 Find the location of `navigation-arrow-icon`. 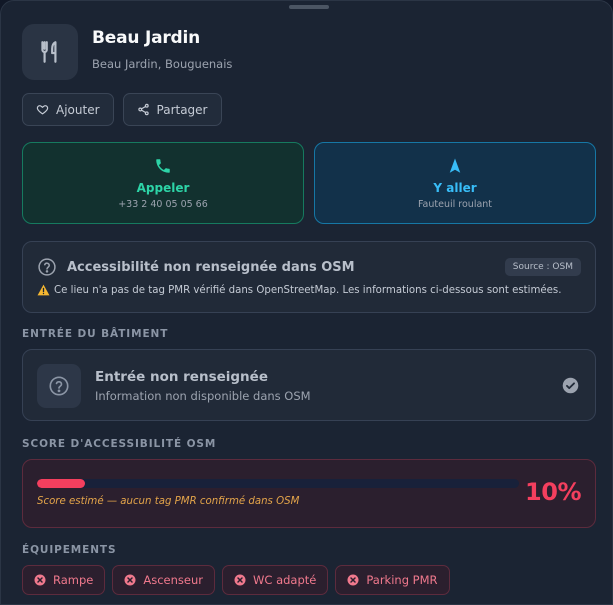

navigation-arrow-icon is located at coordinates (455, 165).